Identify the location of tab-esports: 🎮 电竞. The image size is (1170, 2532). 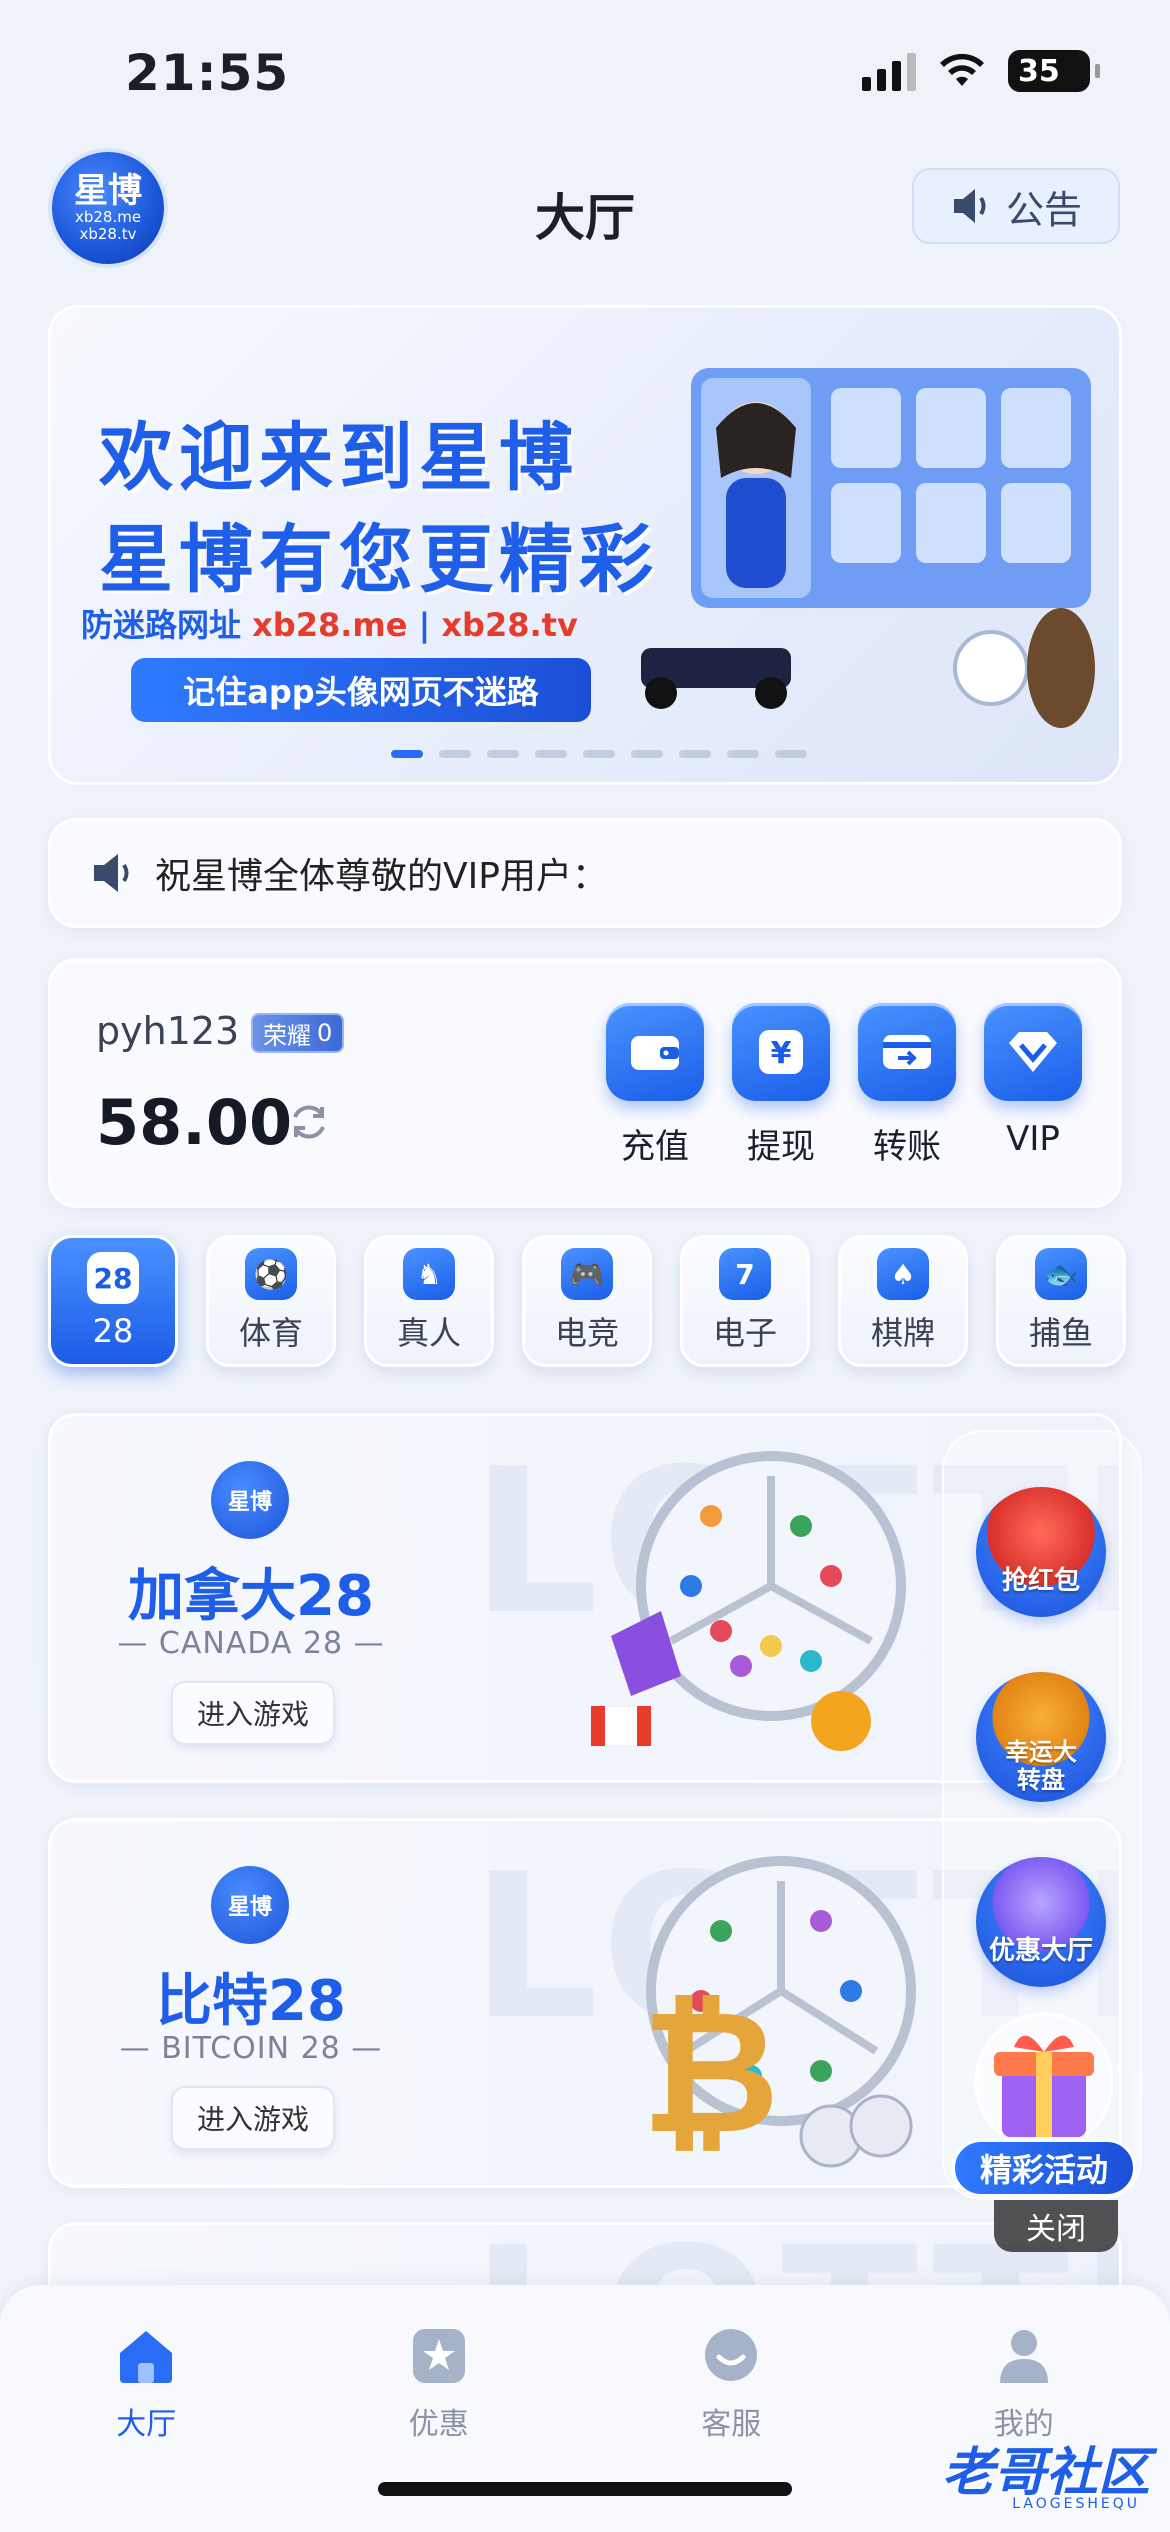
(587, 1301).